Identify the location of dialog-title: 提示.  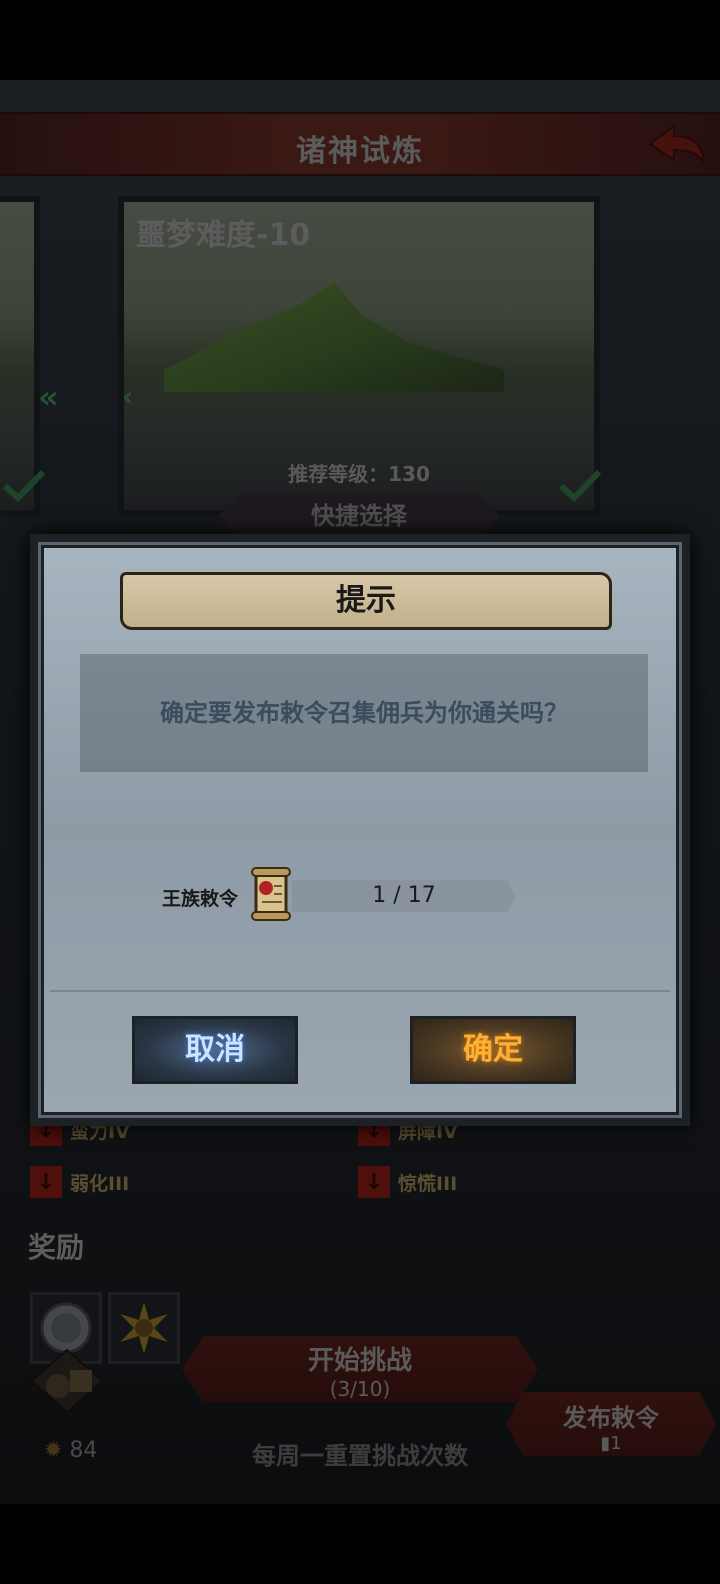
(366, 601).